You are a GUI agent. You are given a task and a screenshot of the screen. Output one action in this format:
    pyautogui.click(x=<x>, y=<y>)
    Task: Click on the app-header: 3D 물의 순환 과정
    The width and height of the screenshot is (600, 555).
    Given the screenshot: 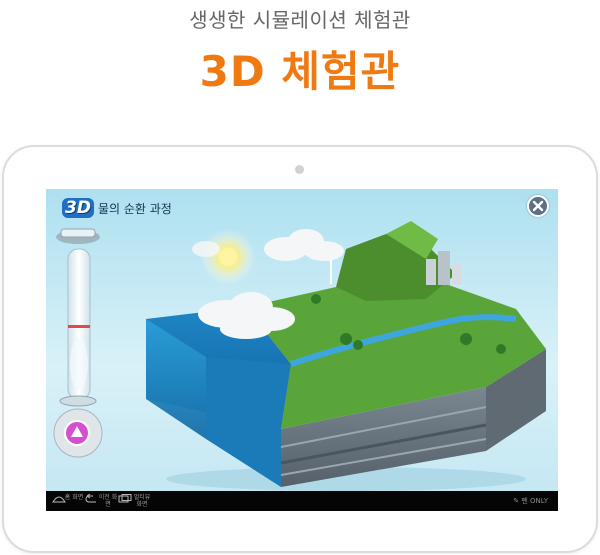 What is the action you would take?
    pyautogui.click(x=117, y=208)
    